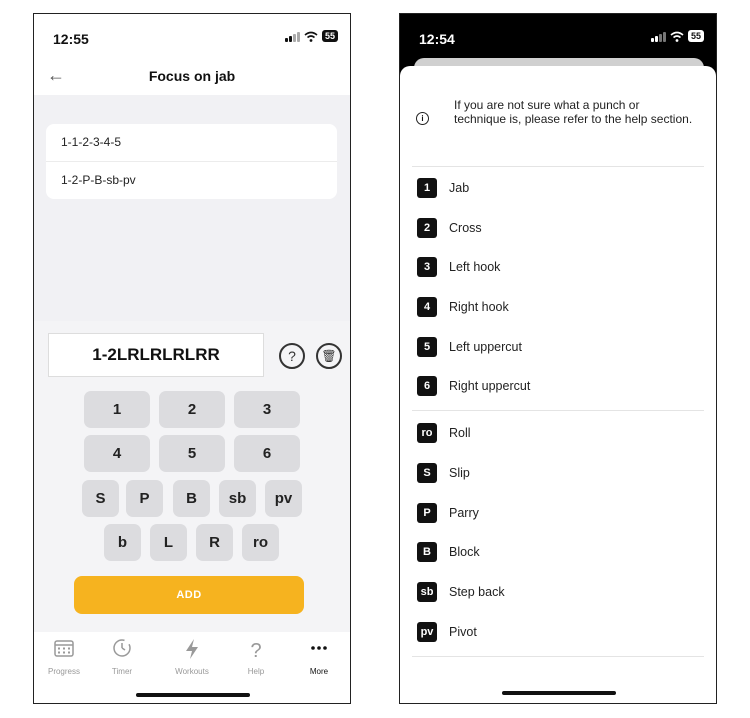  What do you see at coordinates (156, 355) in the screenshot?
I see `combo-input: 1-2LRLRLRLRR` at bounding box center [156, 355].